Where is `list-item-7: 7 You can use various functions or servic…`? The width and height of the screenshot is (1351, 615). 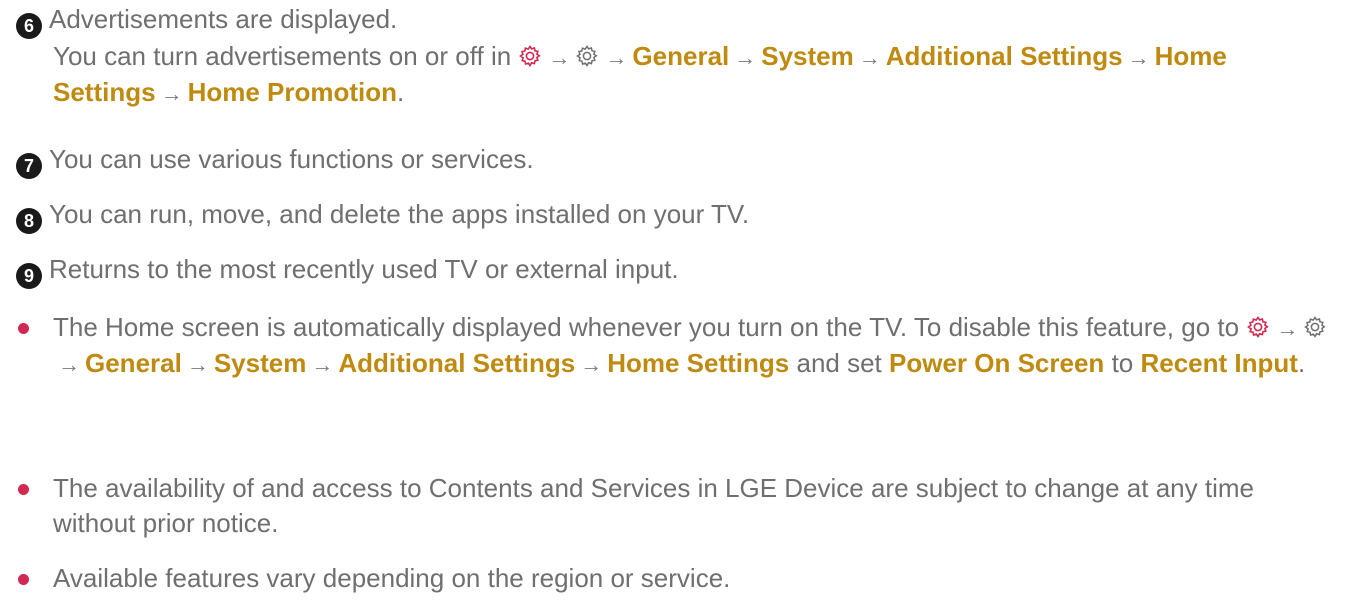 list-item-7: 7 You can use various functions or servic… is located at coordinates (676, 160).